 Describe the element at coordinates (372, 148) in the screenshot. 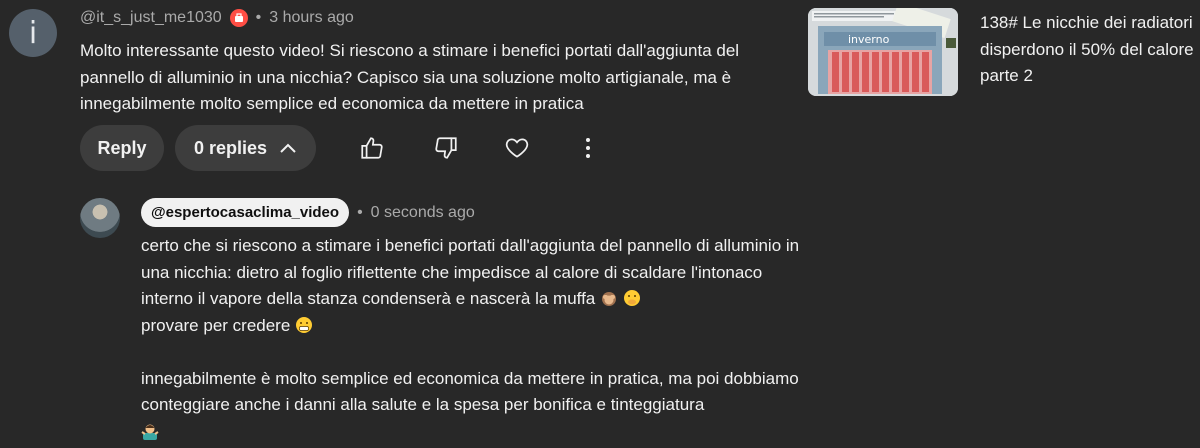

I see `like-icon` at that location.